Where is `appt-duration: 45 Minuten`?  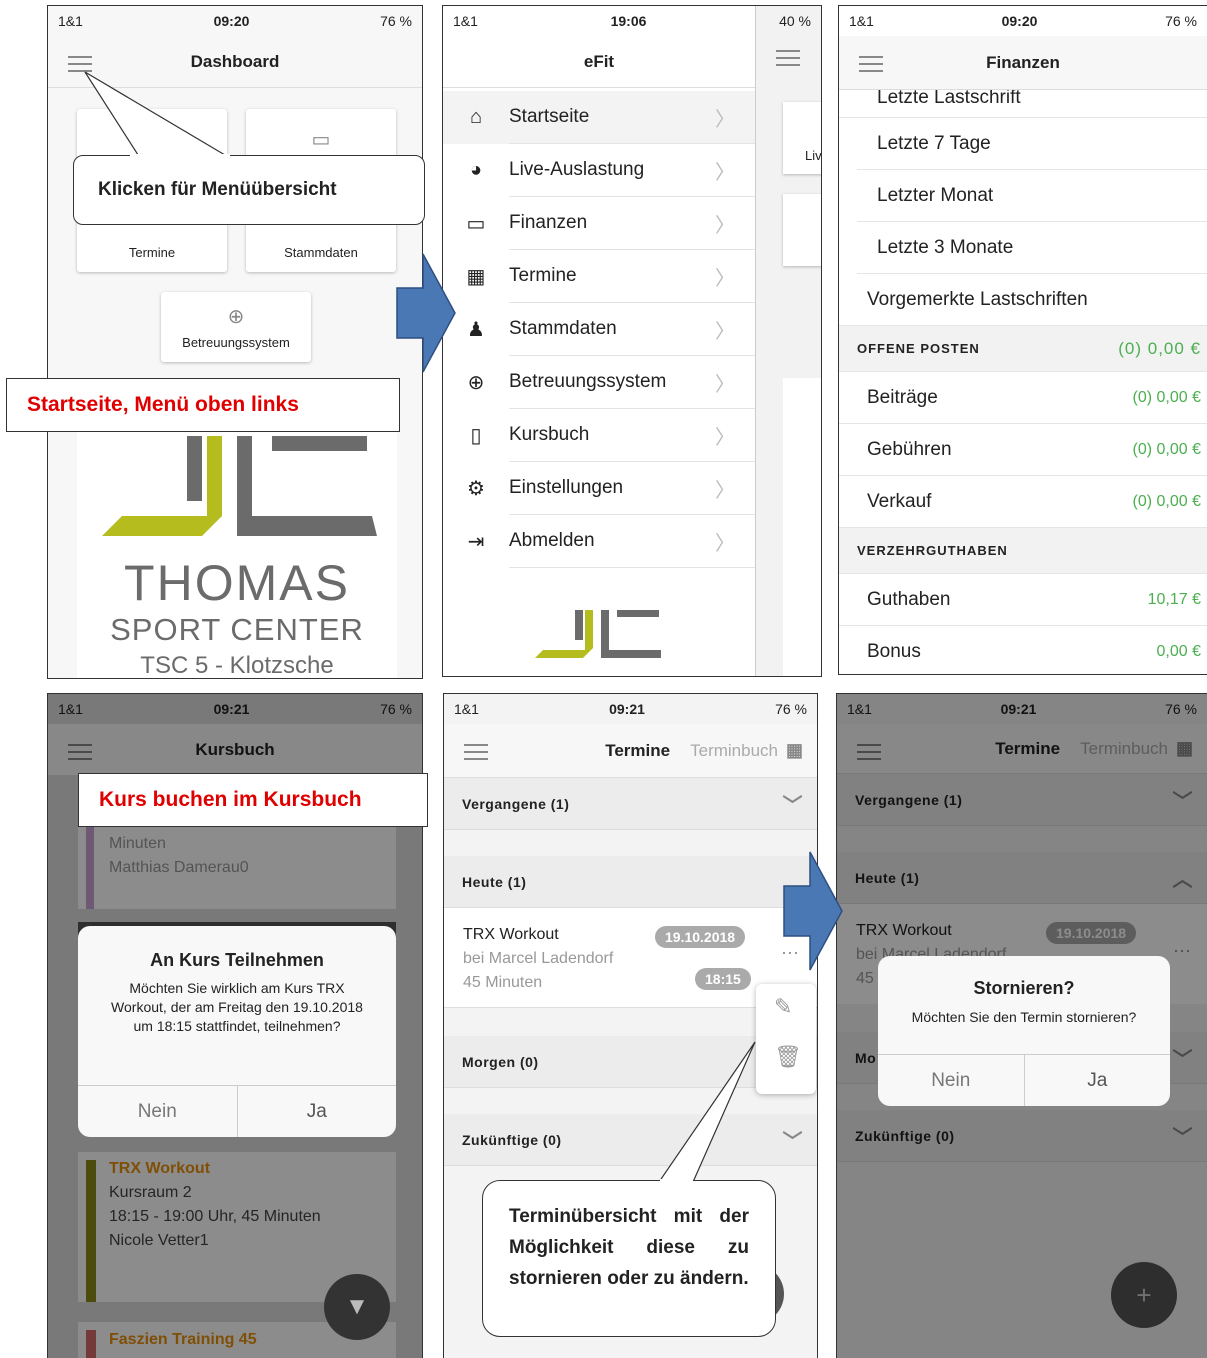
appt-duration: 45 Minuten is located at coordinates (503, 982).